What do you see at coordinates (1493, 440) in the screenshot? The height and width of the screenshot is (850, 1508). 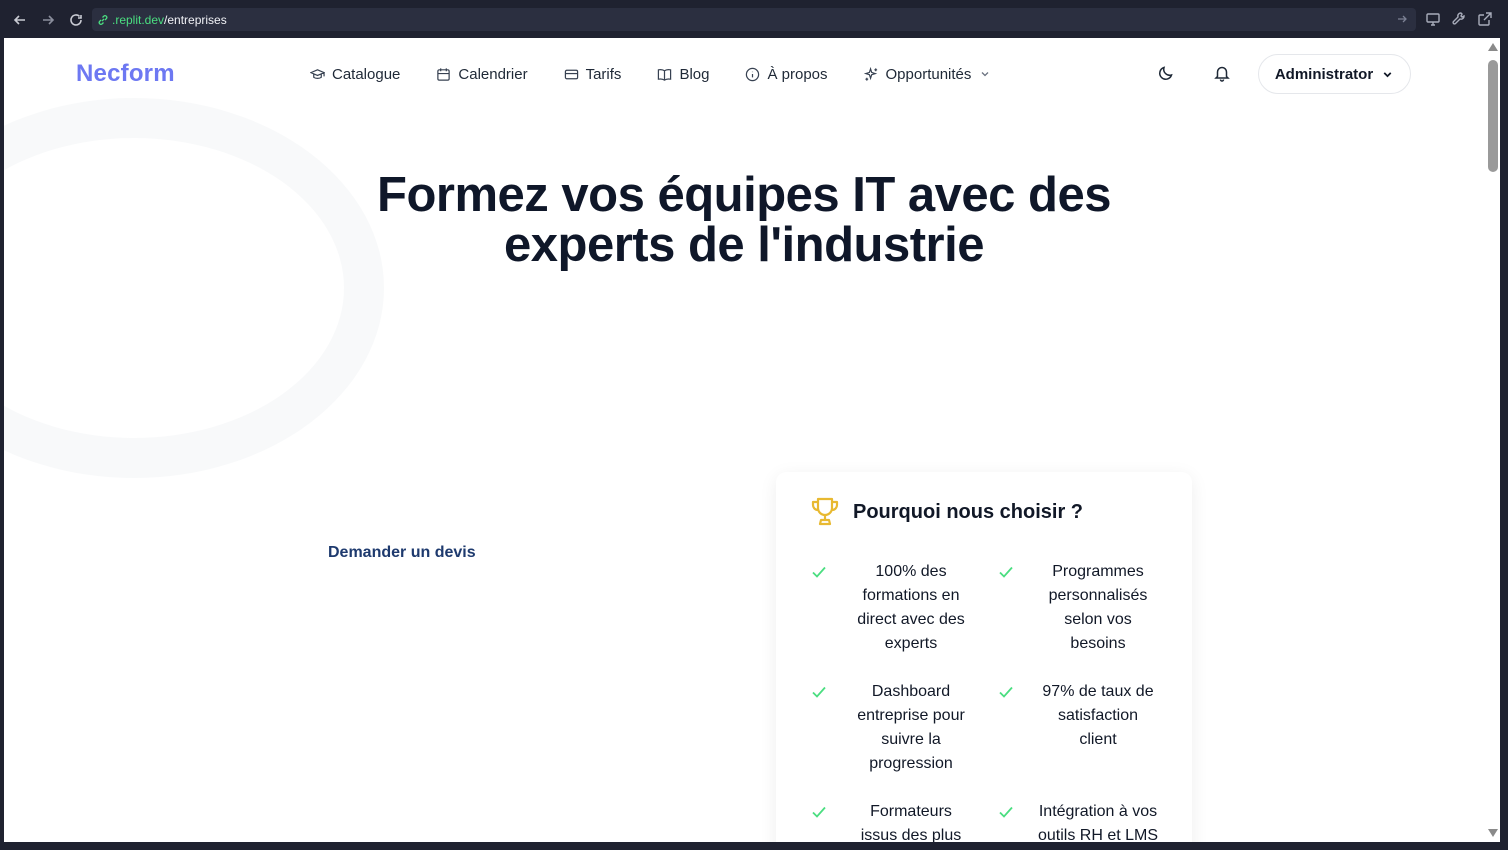 I see `vertical-scrollbar` at bounding box center [1493, 440].